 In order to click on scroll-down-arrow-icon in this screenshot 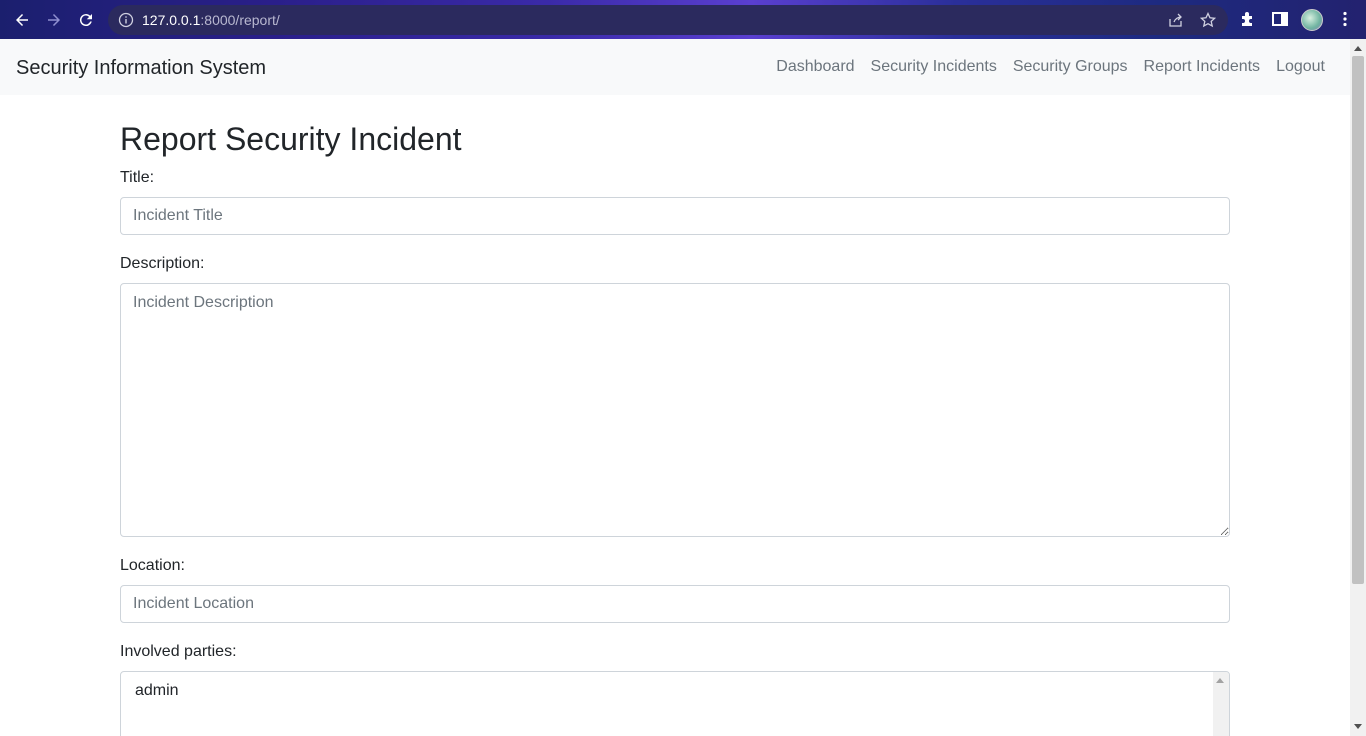, I will do `click(1358, 727)`.